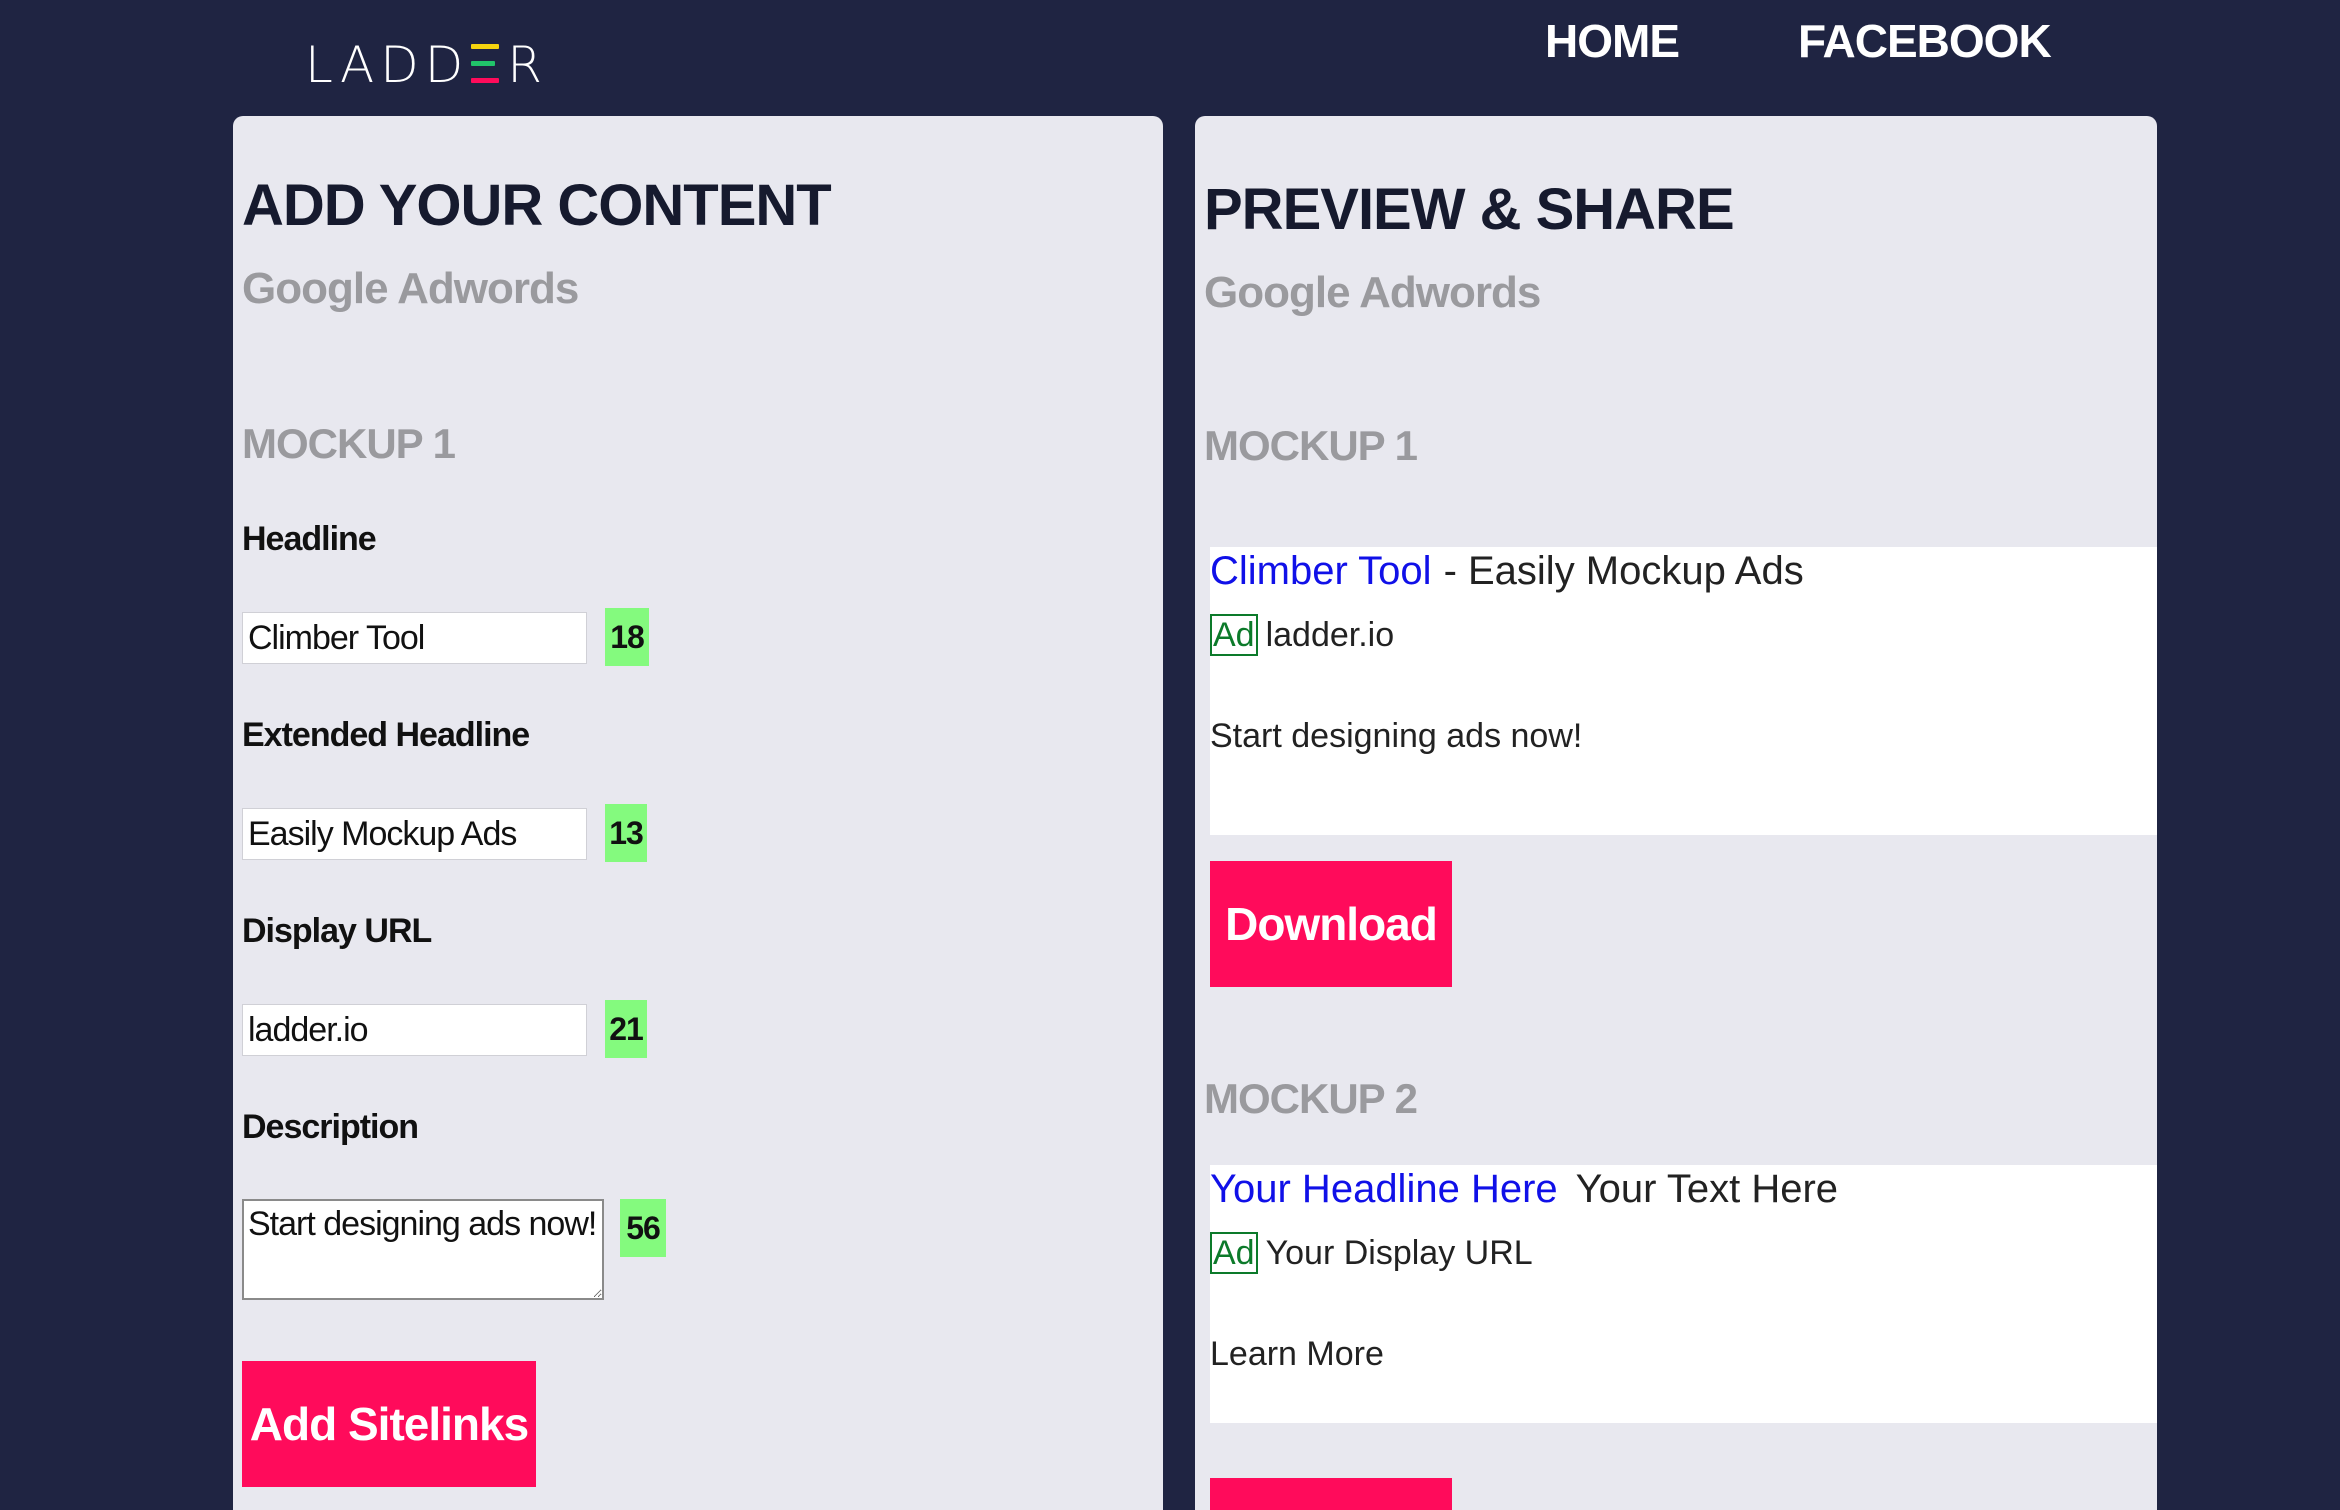 The width and height of the screenshot is (2340, 1510). What do you see at coordinates (1234, 635) in the screenshot?
I see `ad-1-badge: Ad` at bounding box center [1234, 635].